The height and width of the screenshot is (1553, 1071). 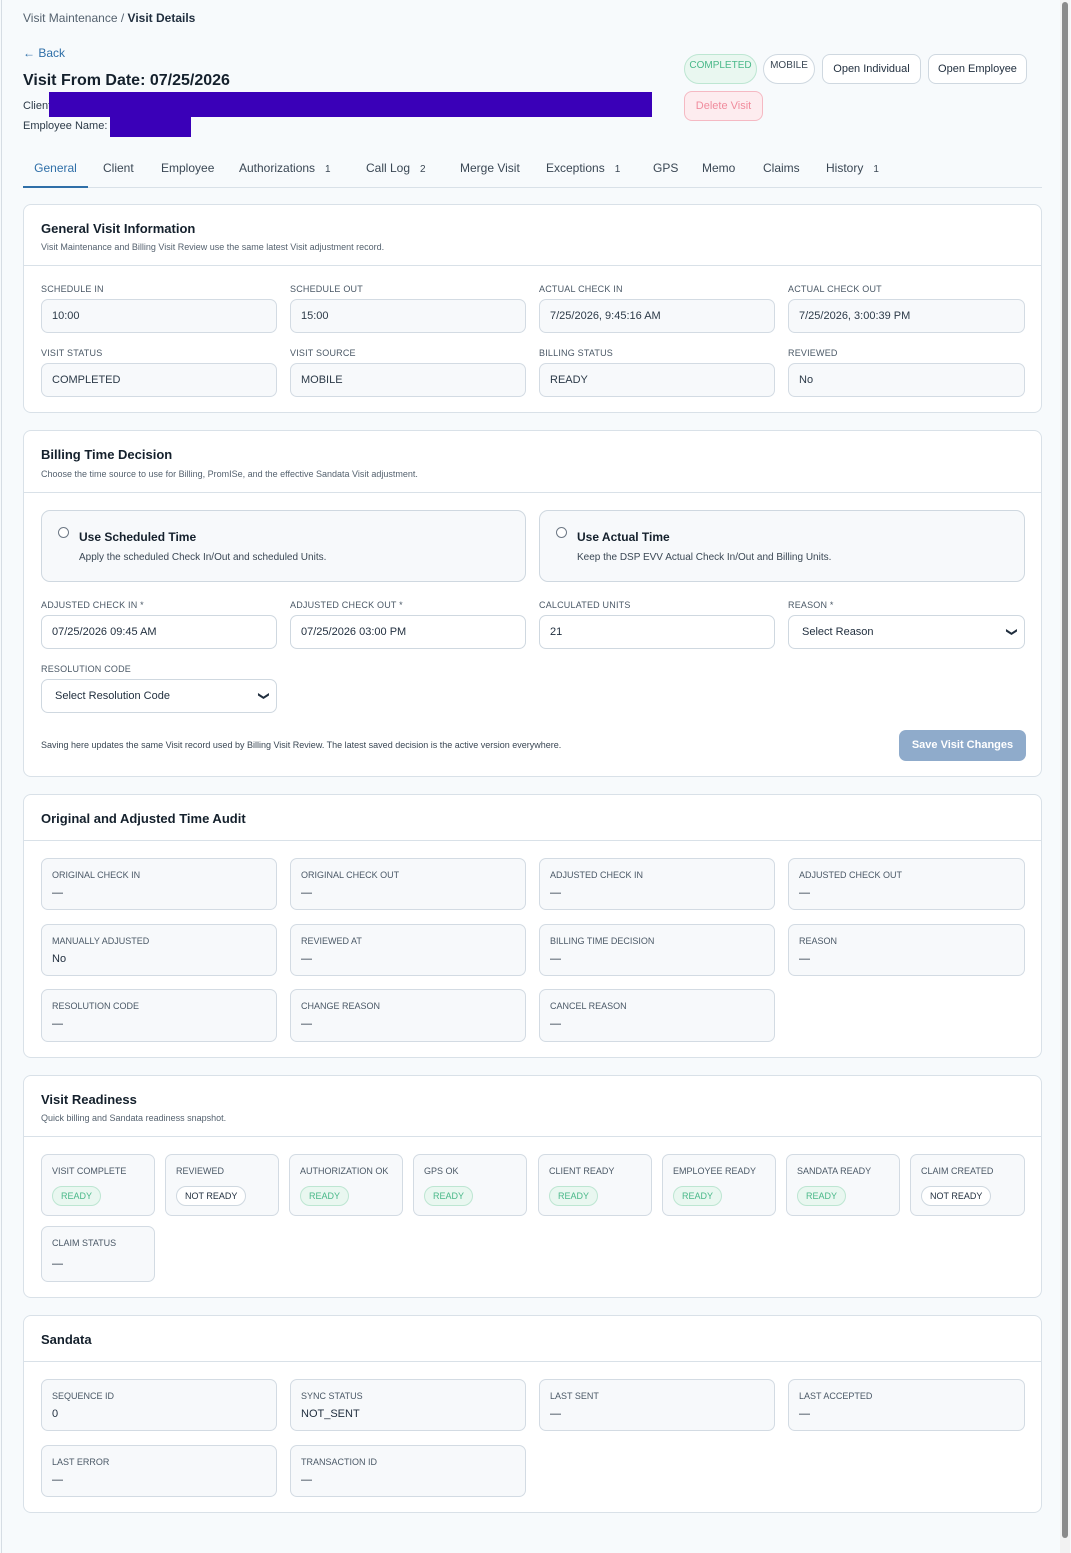 I want to click on breadcrumb-parent: Visit Maintenance, so click(x=70, y=18).